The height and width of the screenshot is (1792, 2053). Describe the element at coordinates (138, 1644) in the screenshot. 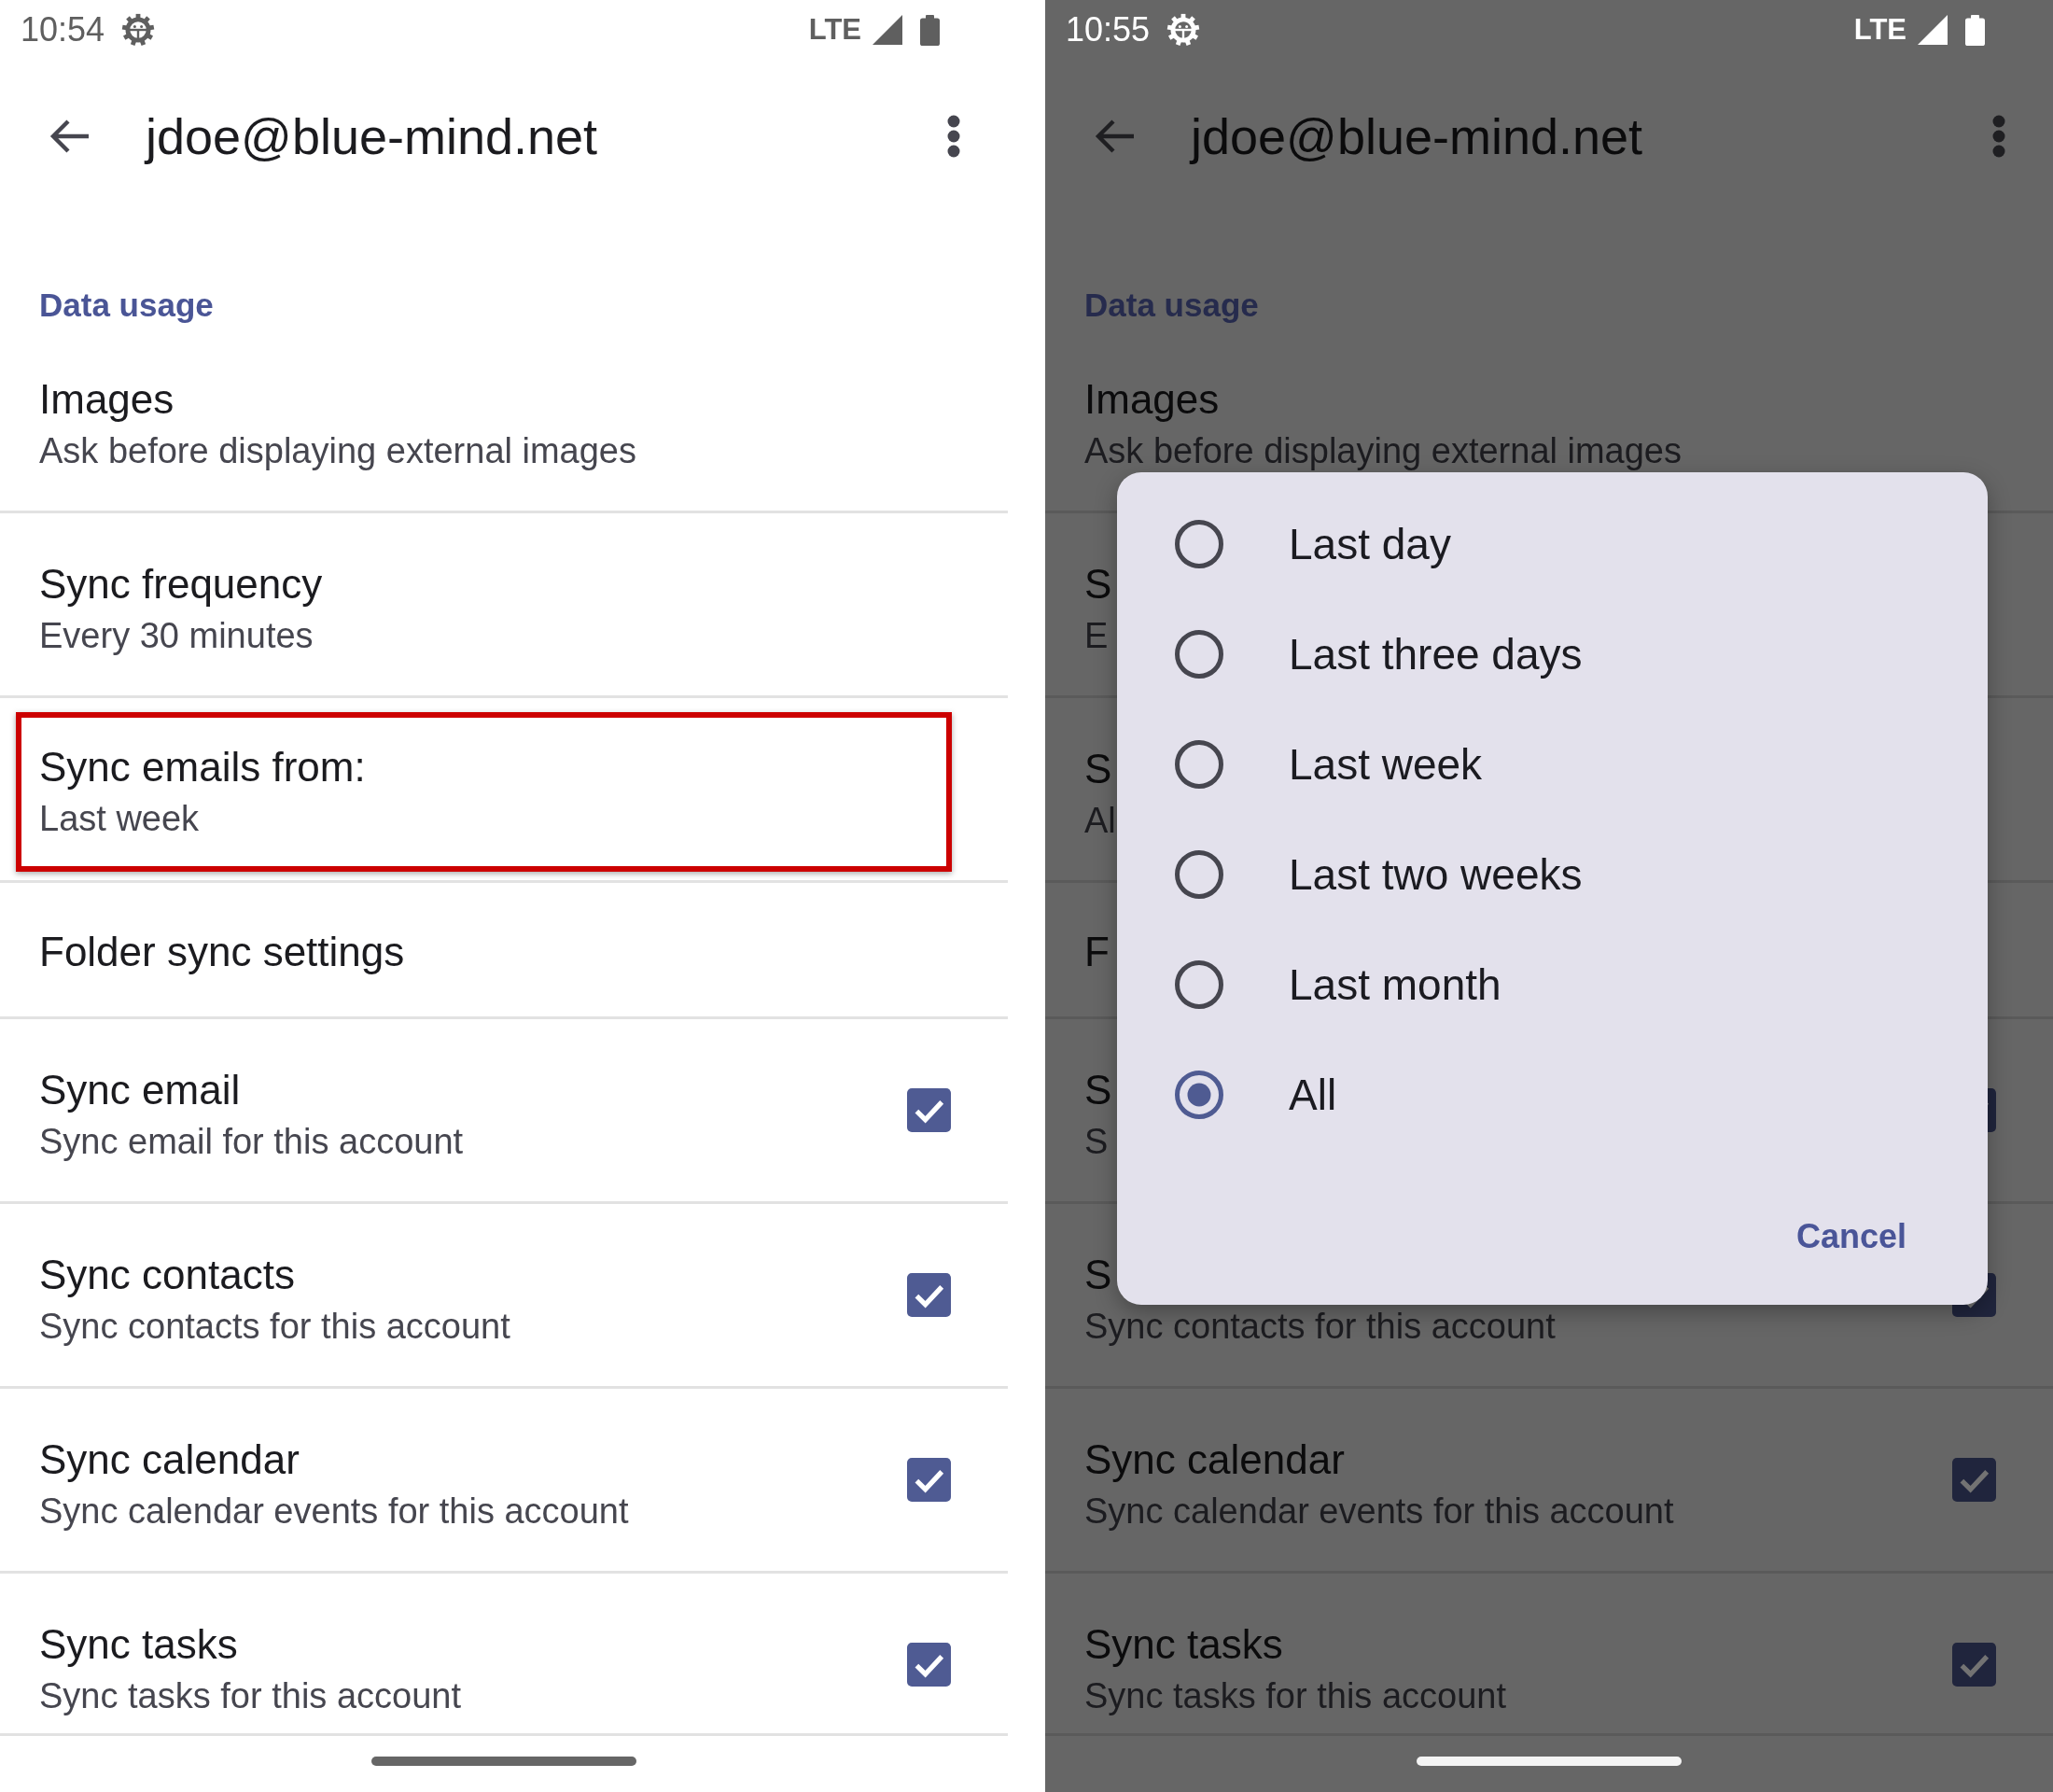

I see `setting-title: Sync tasks` at that location.